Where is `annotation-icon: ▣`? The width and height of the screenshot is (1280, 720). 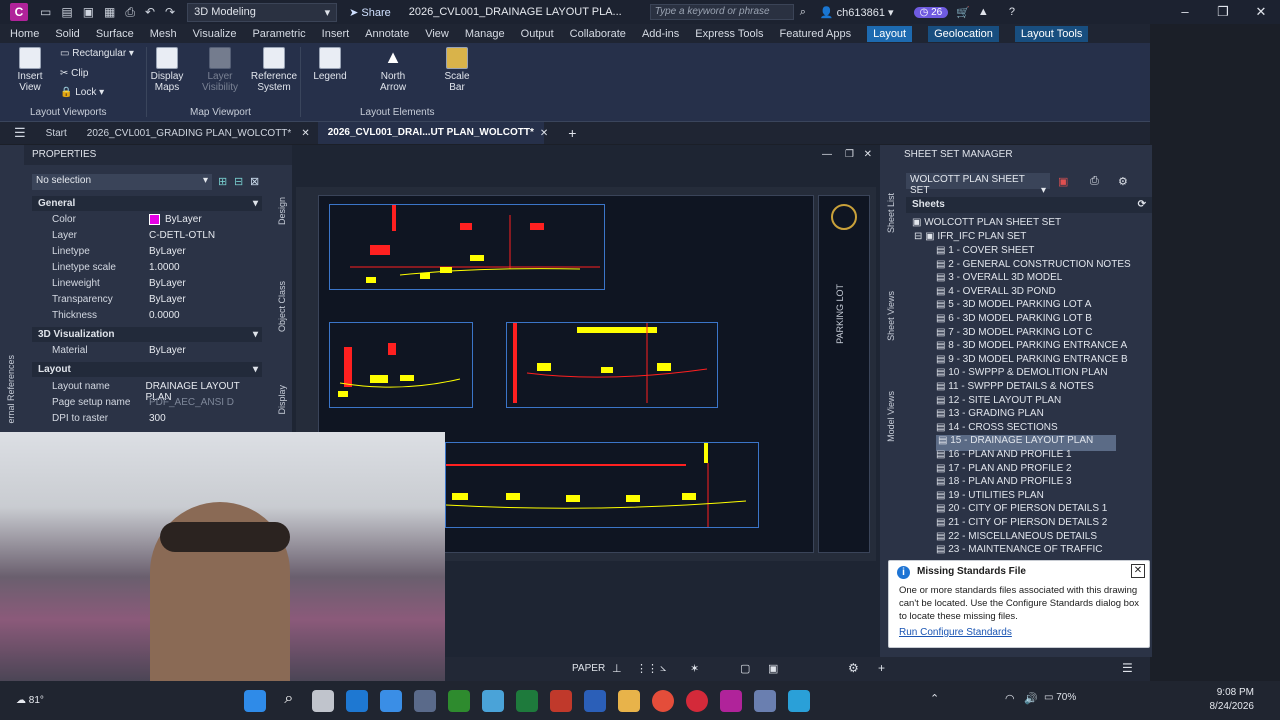 annotation-icon: ▣ is located at coordinates (773, 668).